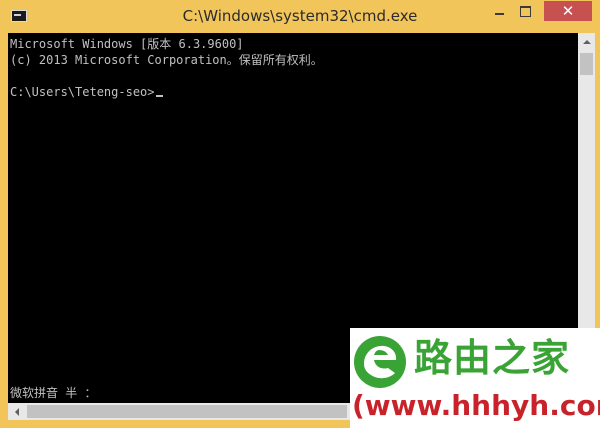 Image resolution: width=600 pixels, height=428 pixels. I want to click on console-prompt-line: C:\Users\Teteng-seo>, so click(86, 92).